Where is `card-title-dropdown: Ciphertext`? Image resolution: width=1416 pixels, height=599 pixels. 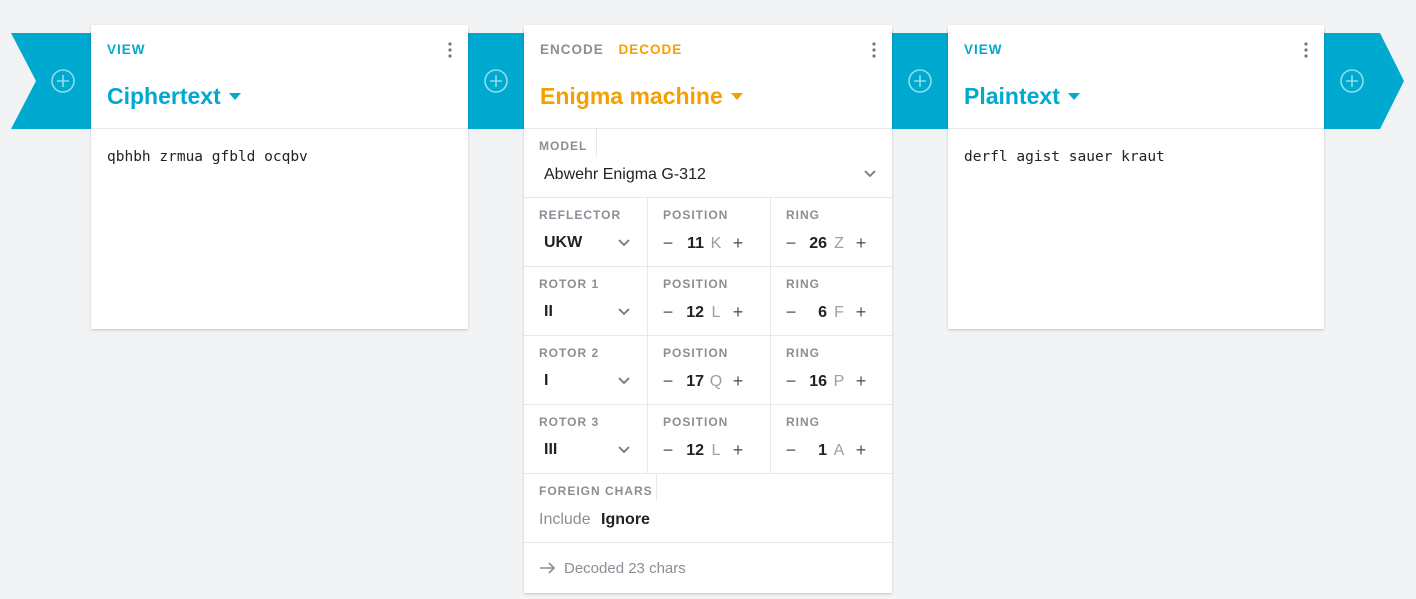
card-title-dropdown: Ciphertext is located at coordinates (174, 96).